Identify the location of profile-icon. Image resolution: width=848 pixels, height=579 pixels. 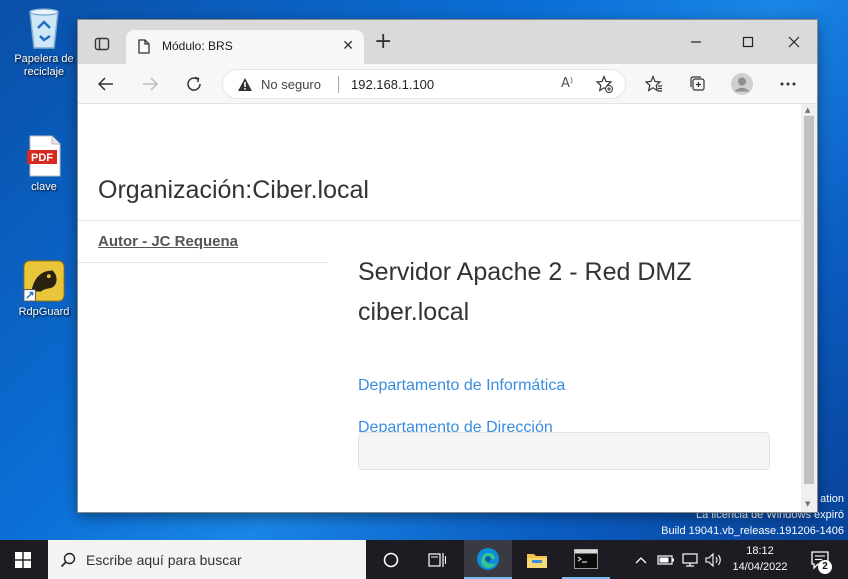
(742, 84).